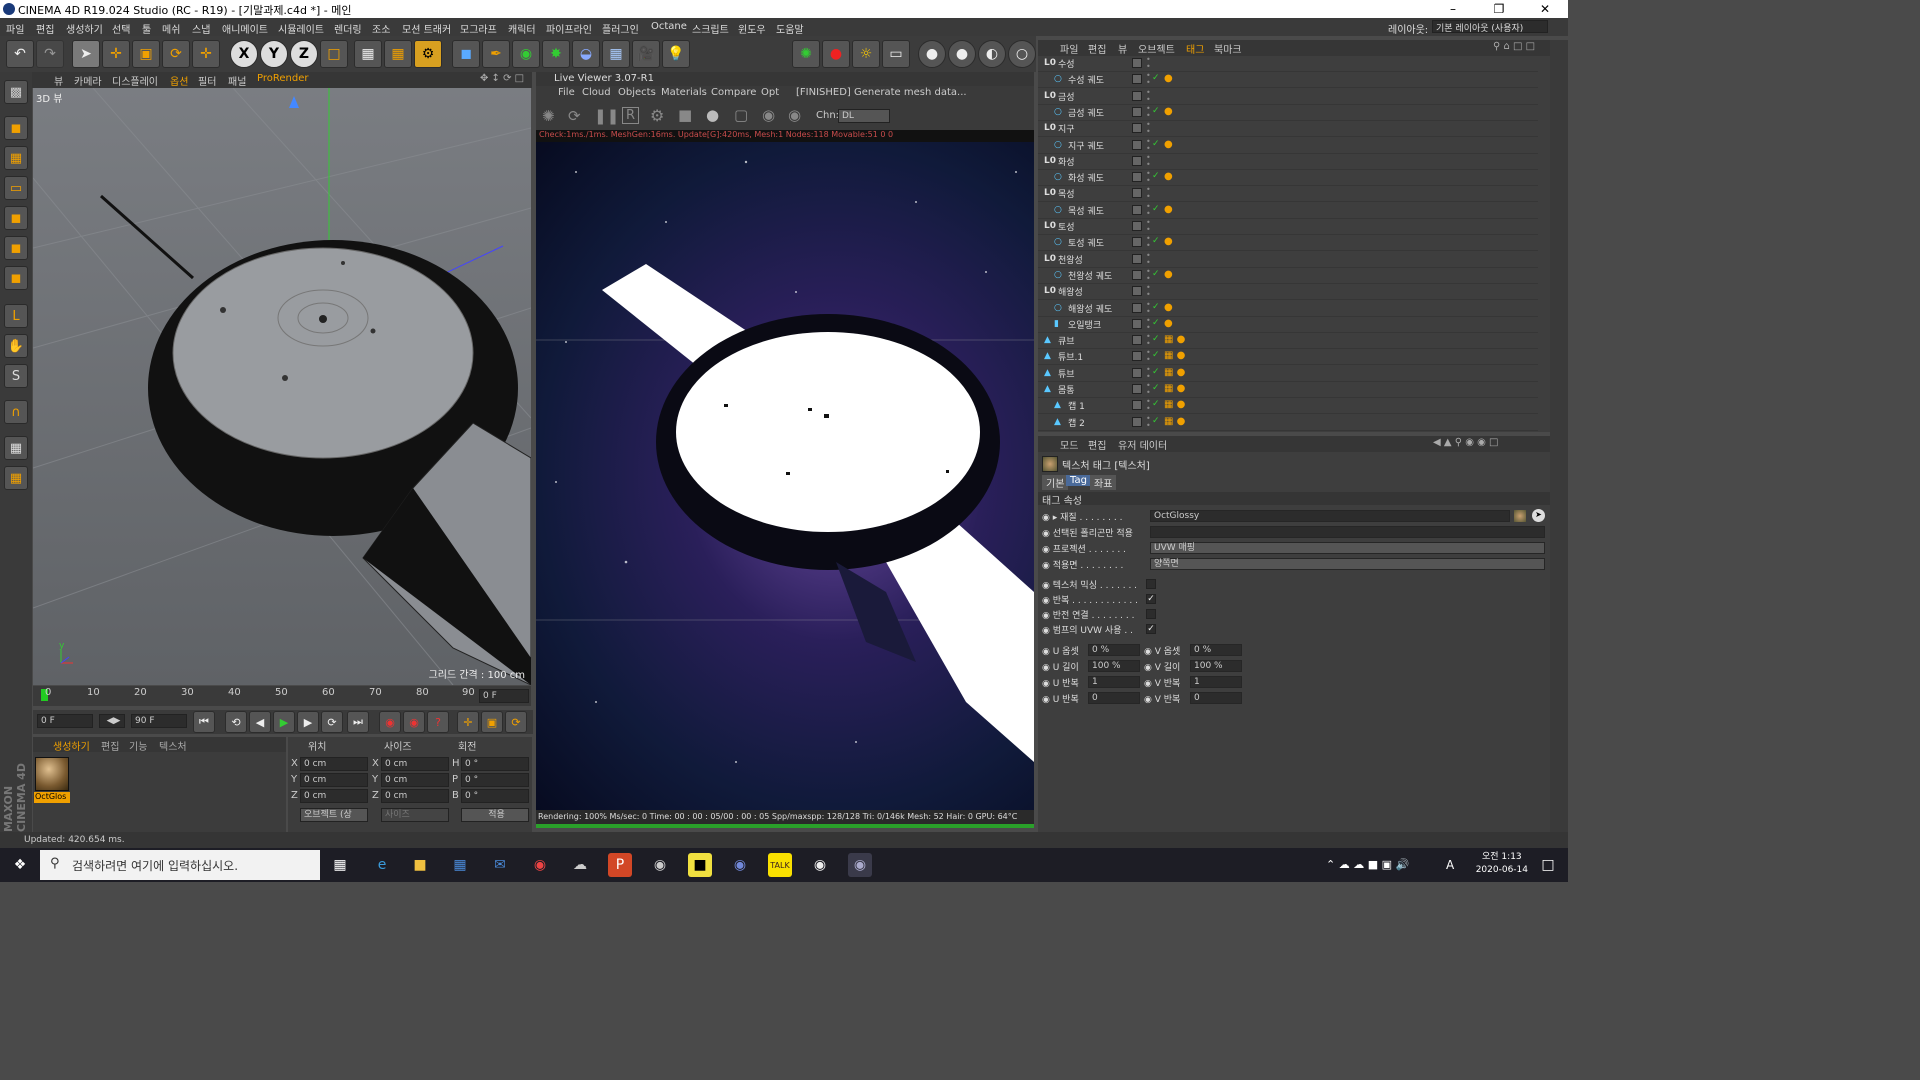  Describe the element at coordinates (16, 92) in the screenshot. I see `make-editable-icon: ▩` at that location.